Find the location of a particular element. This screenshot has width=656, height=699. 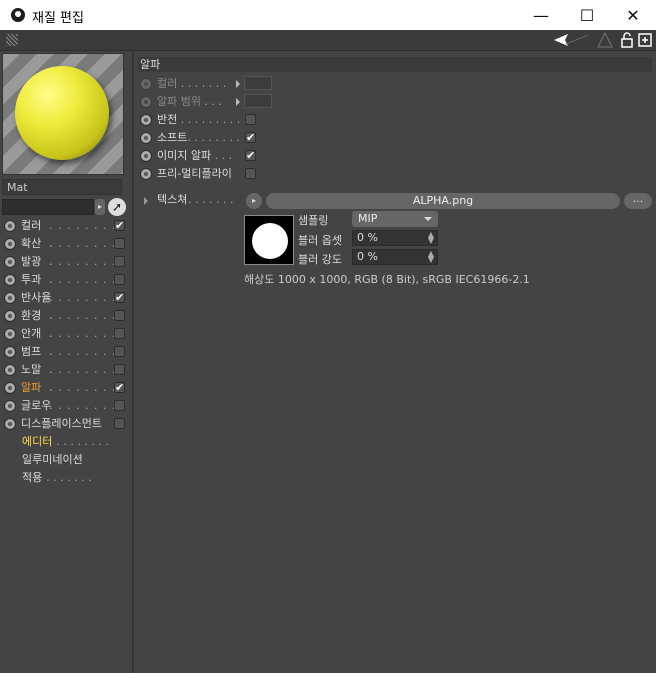

grip-icon is located at coordinates (12, 40).